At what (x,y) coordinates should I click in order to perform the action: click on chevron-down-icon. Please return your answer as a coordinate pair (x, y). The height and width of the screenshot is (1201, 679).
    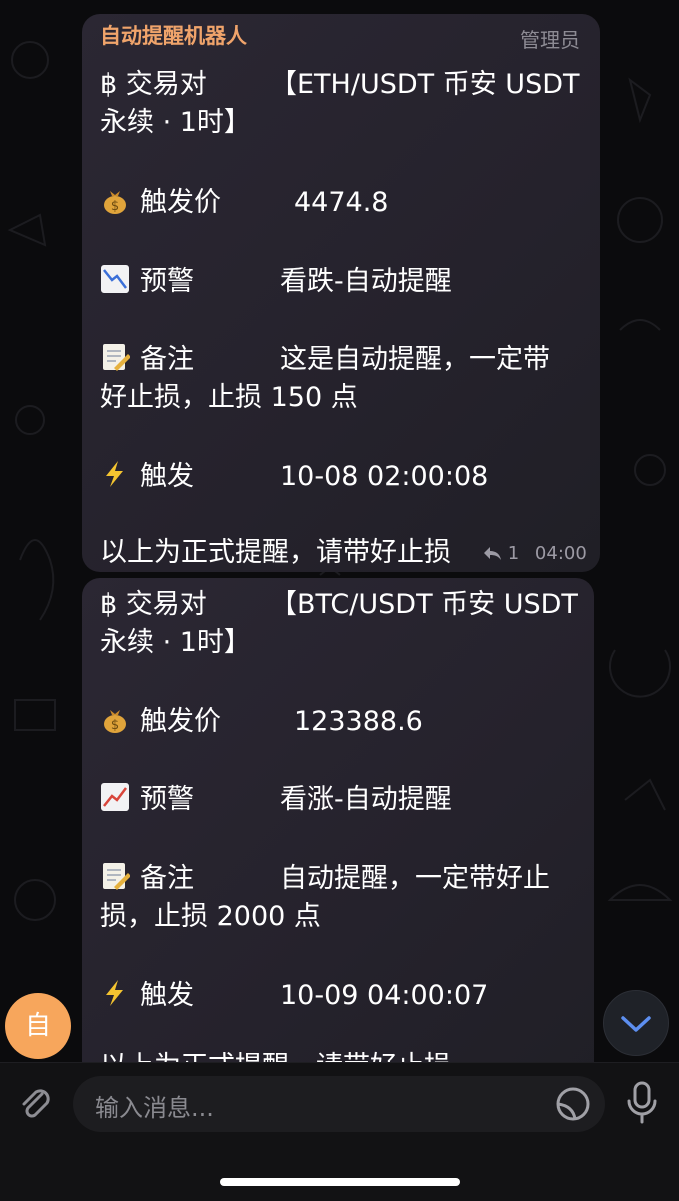
    Looking at the image, I should click on (636, 1024).